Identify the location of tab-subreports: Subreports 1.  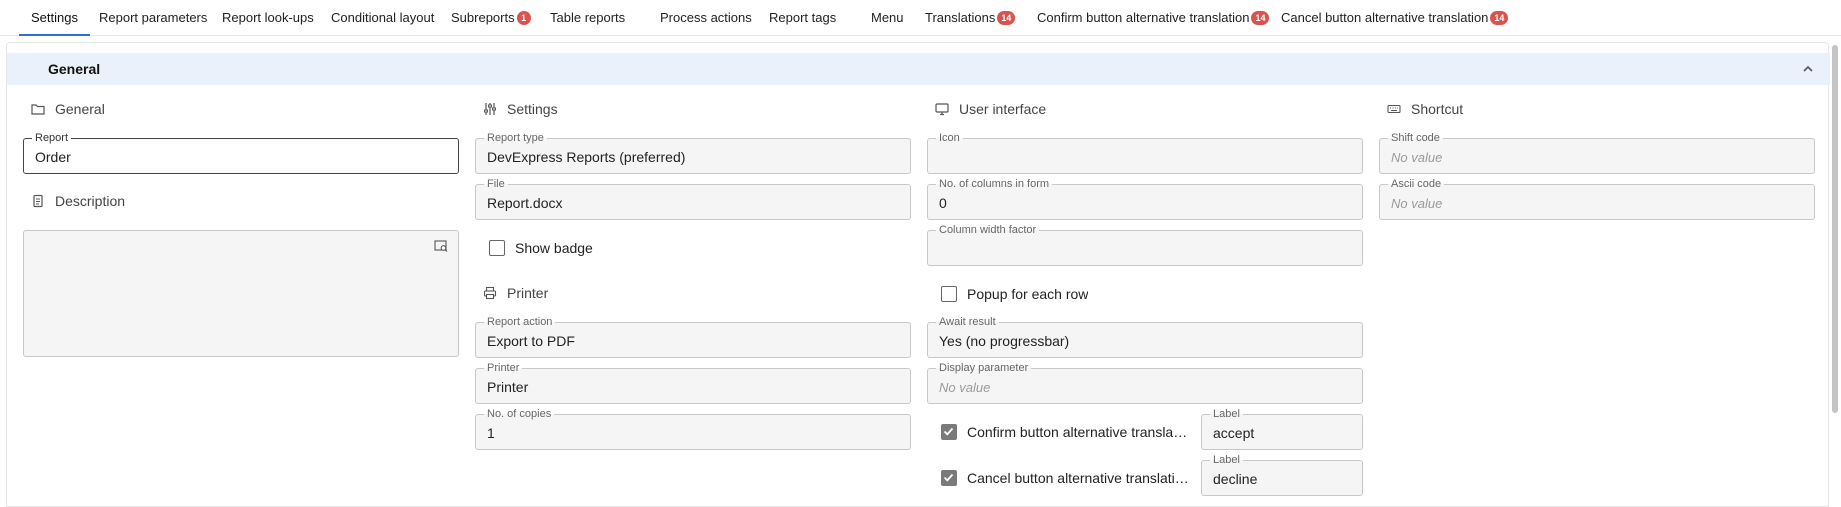
(491, 18).